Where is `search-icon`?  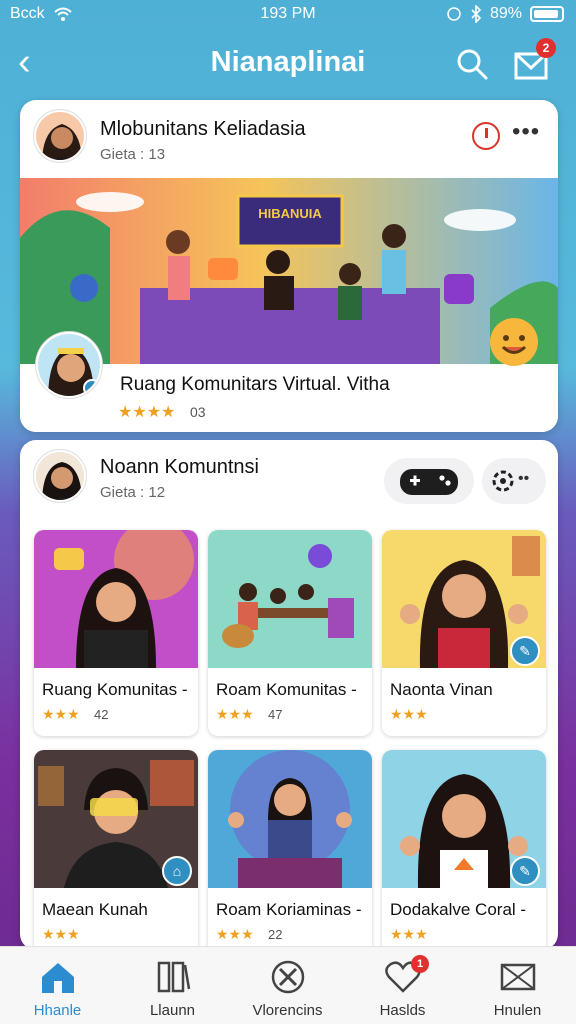
search-icon is located at coordinates (472, 64).